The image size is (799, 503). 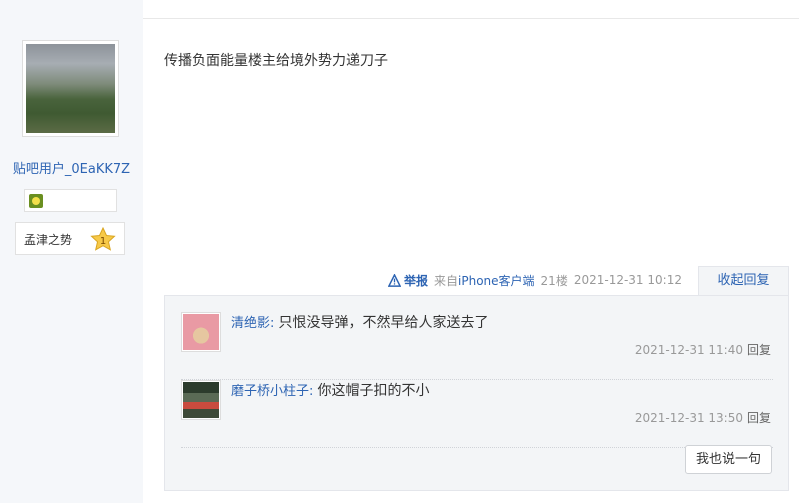 I want to click on client-link: iPhone客户端, so click(x=496, y=281).